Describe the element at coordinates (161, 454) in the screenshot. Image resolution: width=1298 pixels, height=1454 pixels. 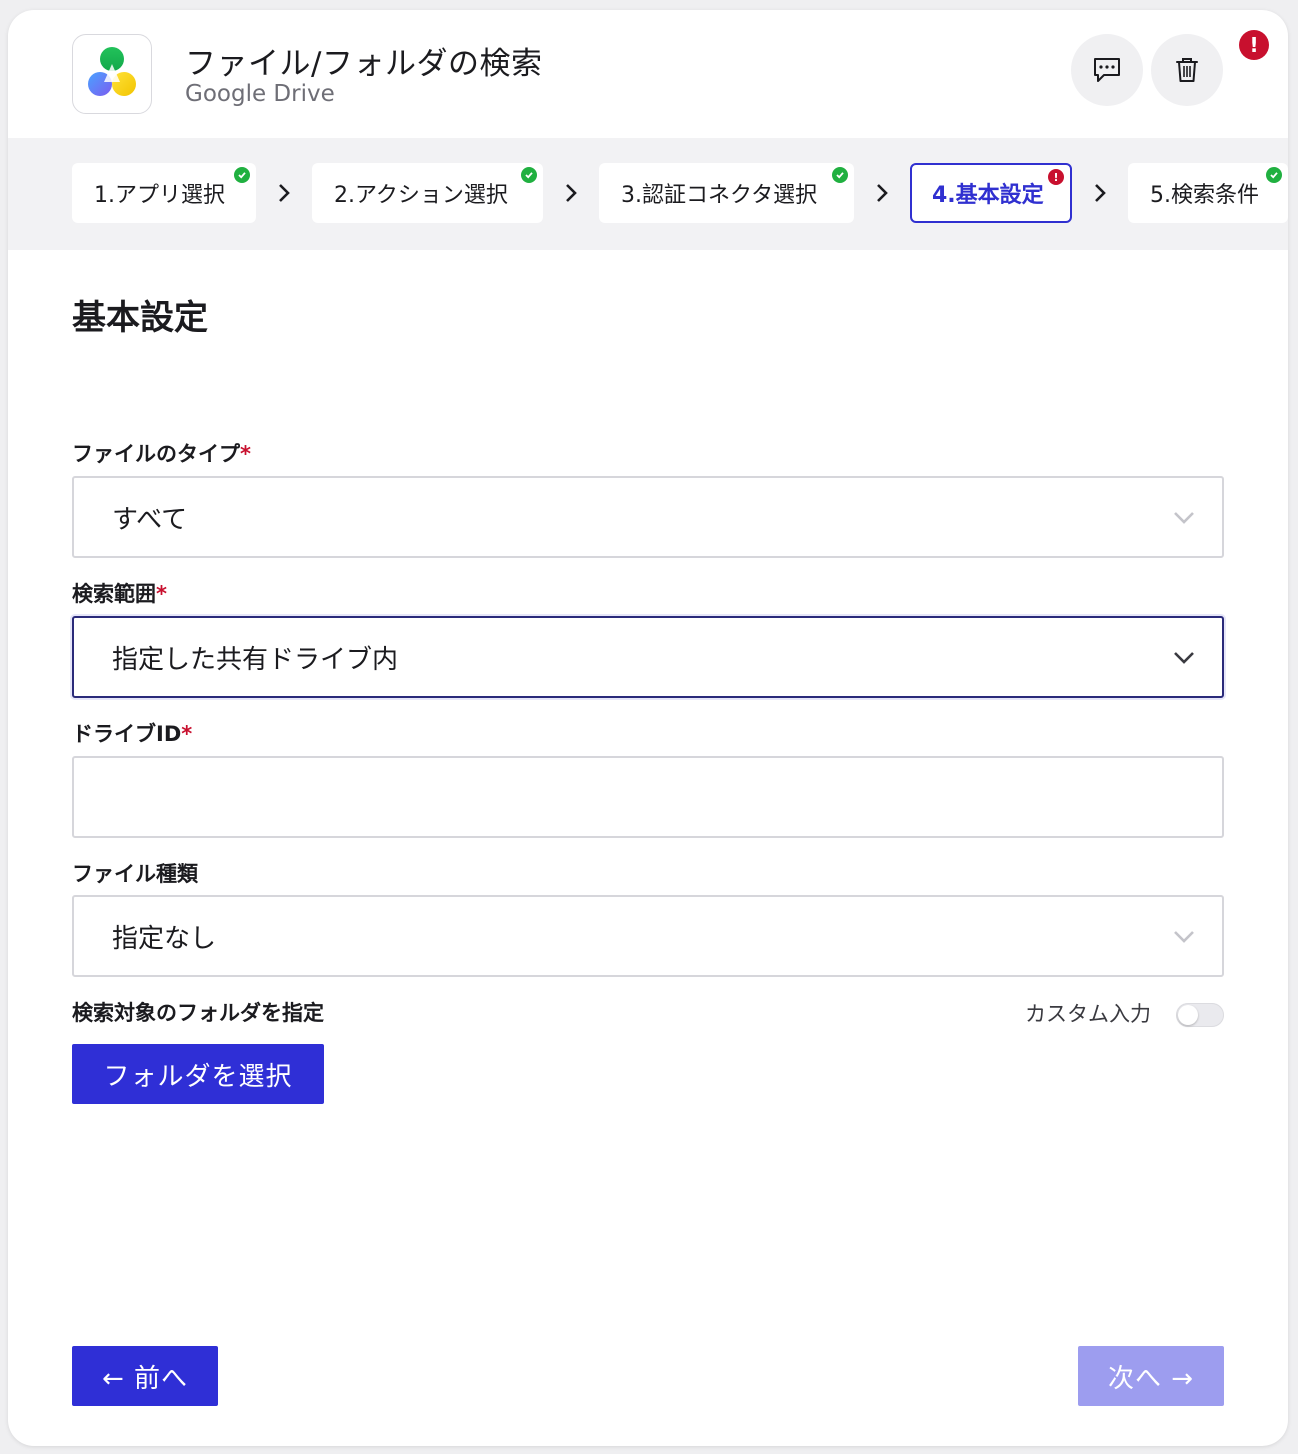
I see `file-type-label: ファイルのタイプ*` at that location.